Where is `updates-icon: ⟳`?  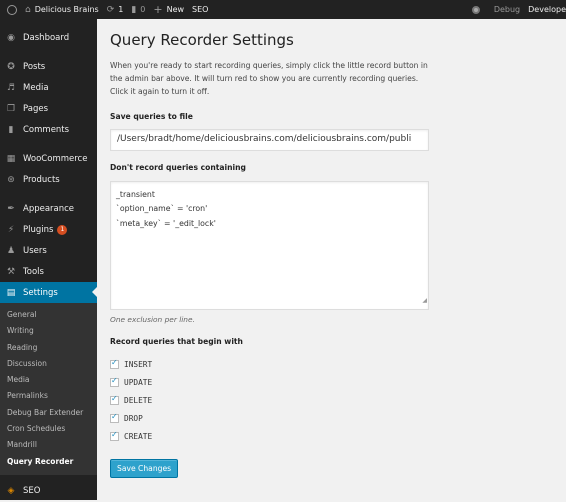 updates-icon: ⟳ is located at coordinates (110, 9).